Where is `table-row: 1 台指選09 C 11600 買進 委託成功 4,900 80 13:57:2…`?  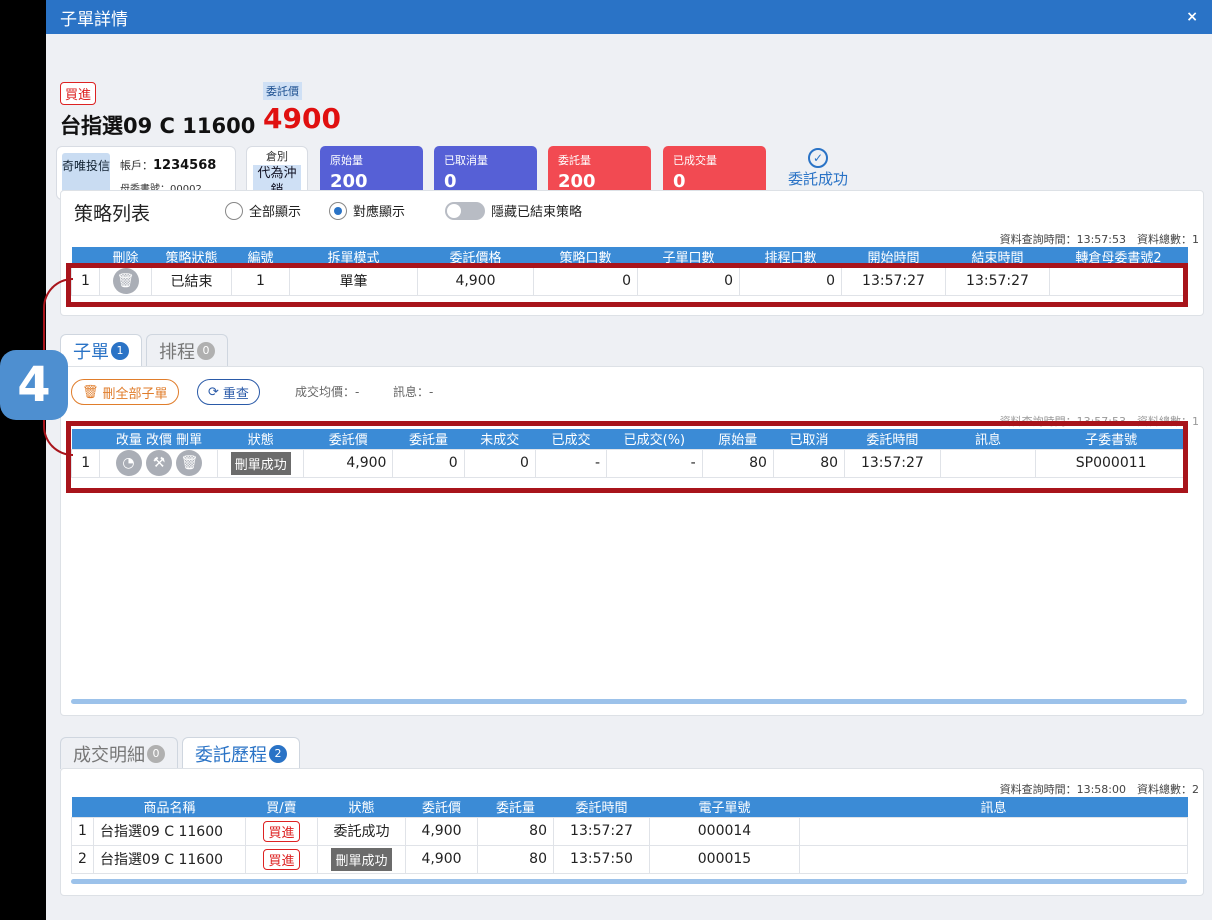 table-row: 1 台指選09 C 11600 買進 委託成功 4,900 80 13:57:2… is located at coordinates (629, 831).